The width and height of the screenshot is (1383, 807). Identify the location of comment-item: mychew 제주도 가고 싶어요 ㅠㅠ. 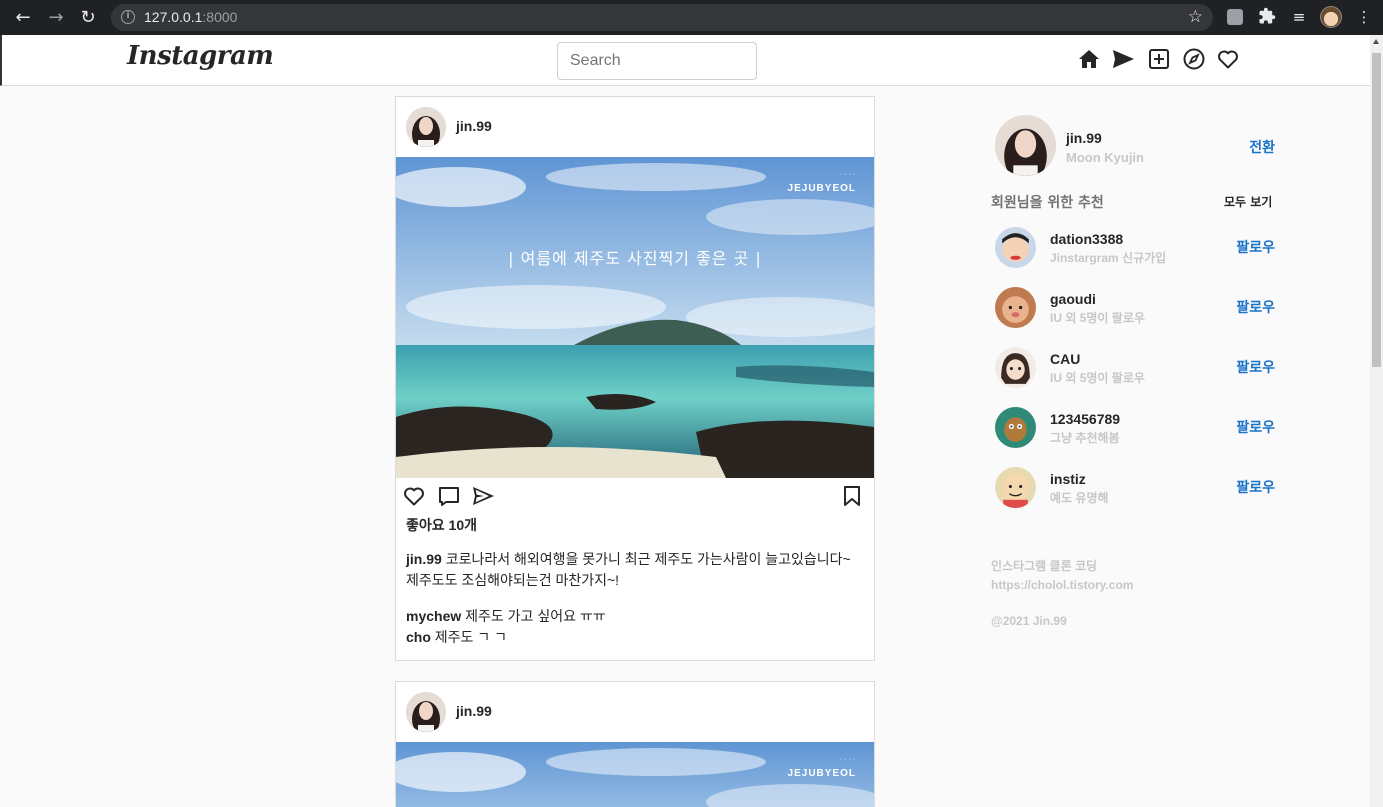
(635, 616).